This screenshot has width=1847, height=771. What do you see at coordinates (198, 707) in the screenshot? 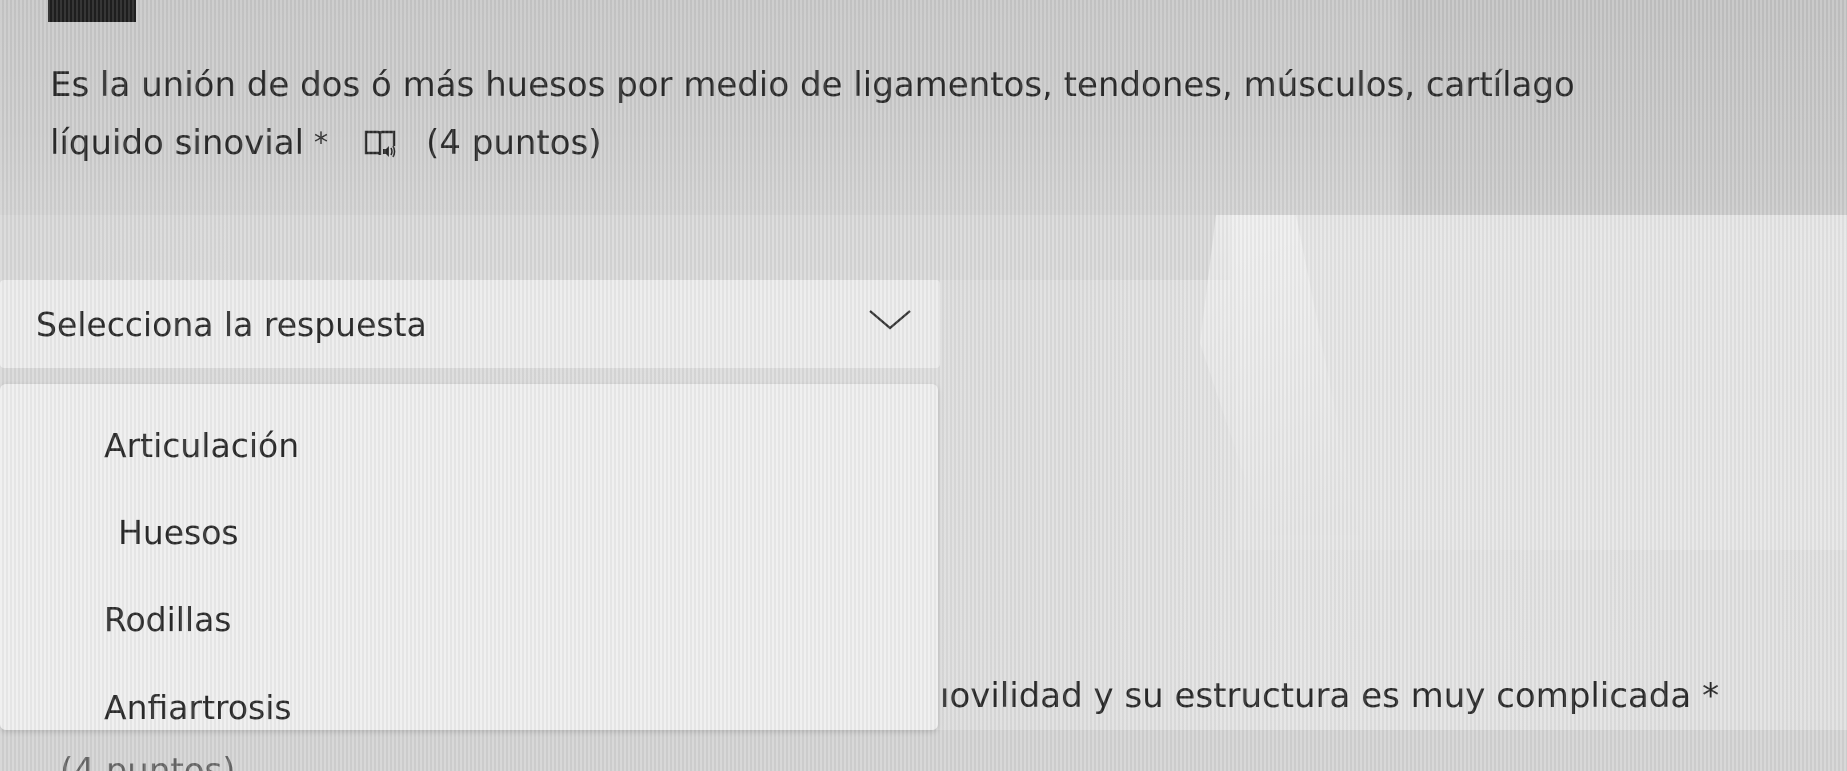
I see `option-anfiartrosis: Anfiartrosis` at bounding box center [198, 707].